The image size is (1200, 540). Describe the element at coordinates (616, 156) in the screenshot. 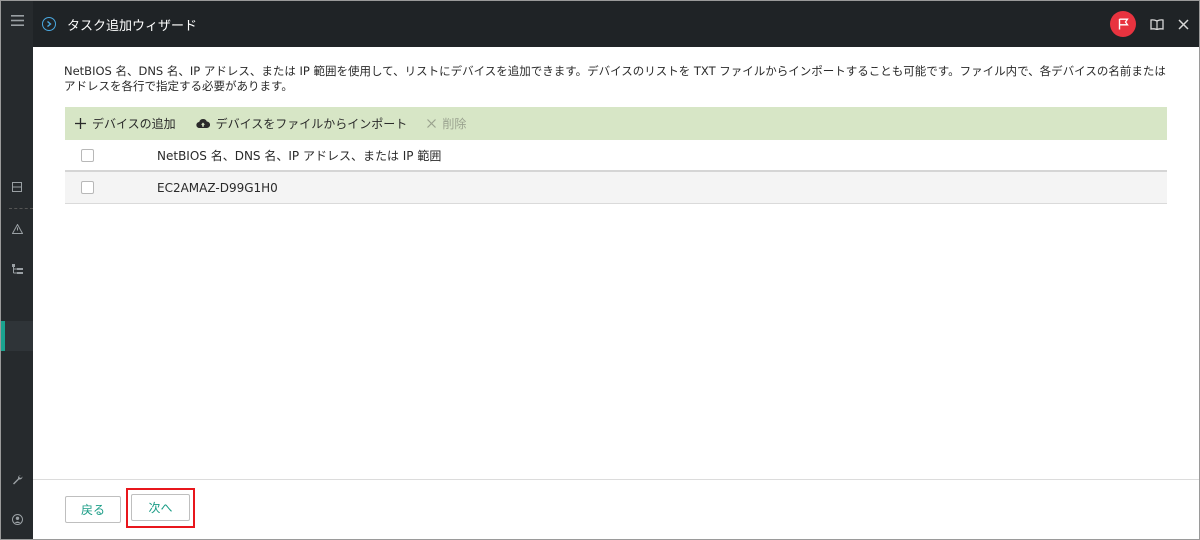

I see `table-header-row: NetBIOS 名、DNS 名、IP アドレス、または IP 範囲` at that location.